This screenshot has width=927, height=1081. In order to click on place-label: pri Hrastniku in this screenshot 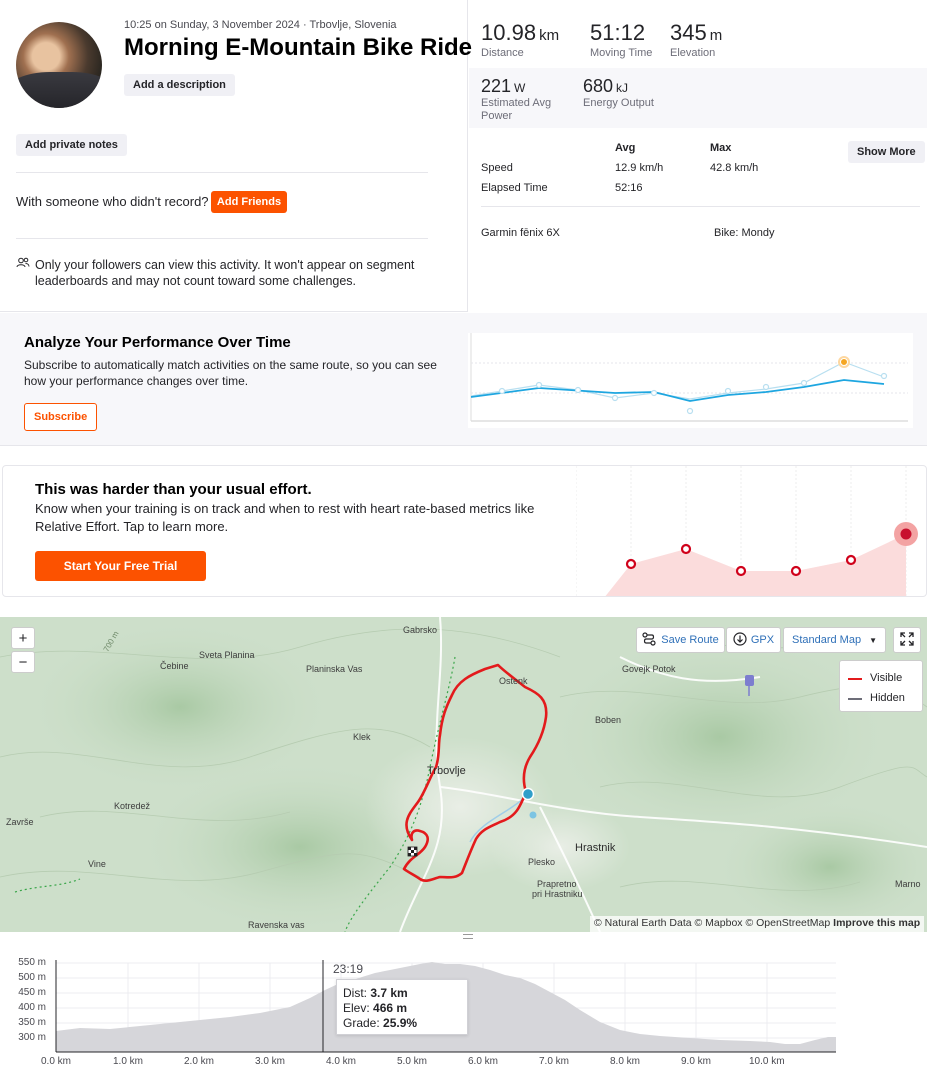, I will do `click(557, 894)`.